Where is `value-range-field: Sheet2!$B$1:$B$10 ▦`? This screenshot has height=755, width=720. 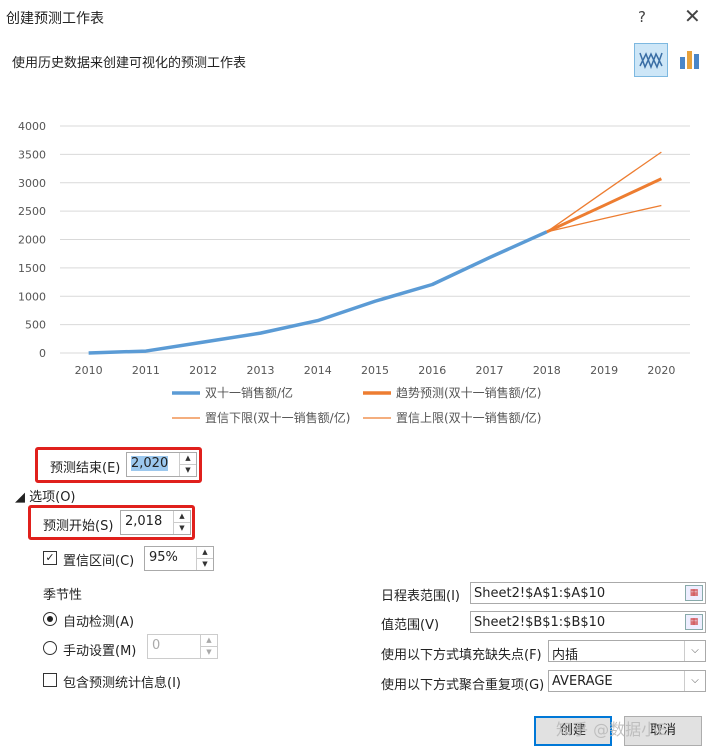 value-range-field: Sheet2!$B$1:$B$10 ▦ is located at coordinates (588, 622).